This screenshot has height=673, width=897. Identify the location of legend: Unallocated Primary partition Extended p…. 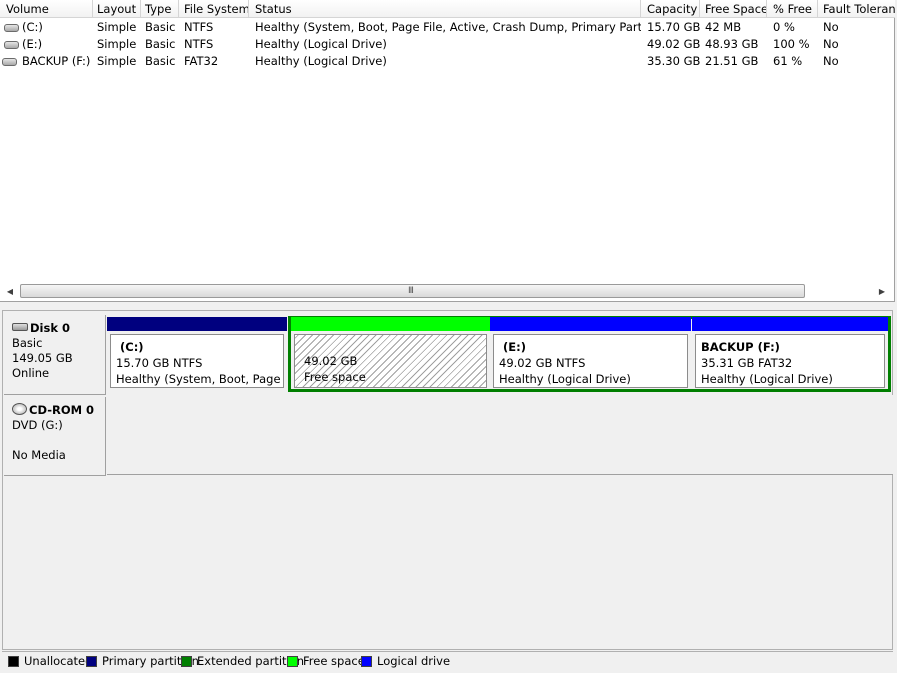
(447, 660).